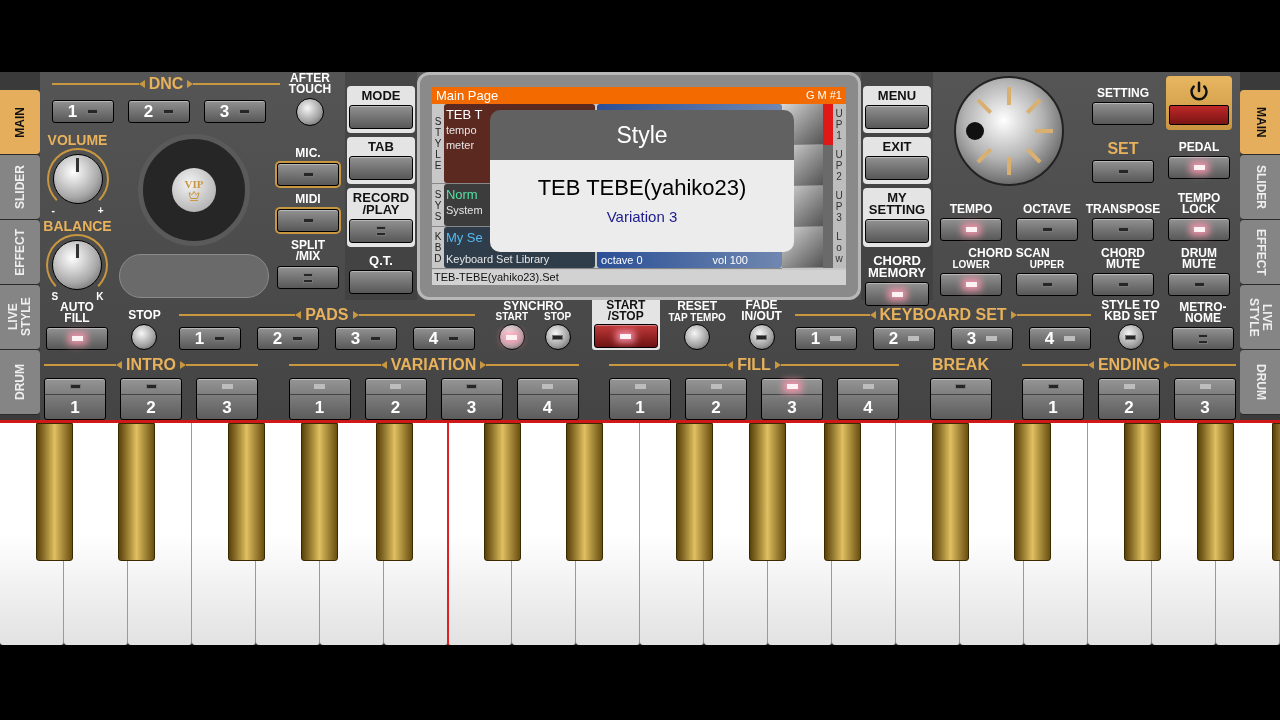  What do you see at coordinates (834, 206) in the screenshot?
I see `part-tab: UP3` at bounding box center [834, 206].